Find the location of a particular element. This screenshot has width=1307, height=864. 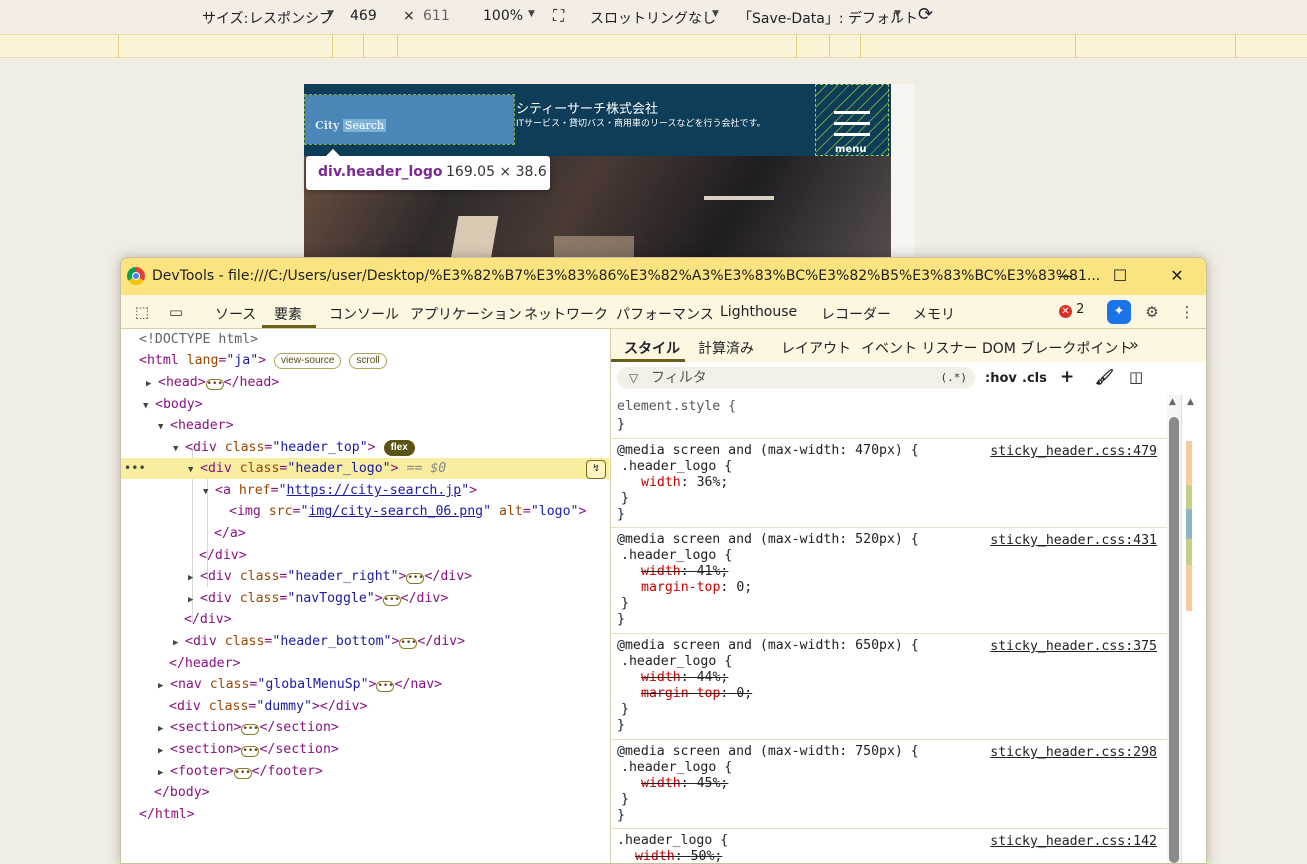

dom-node-selected: ••• ▼ <div class="header_logo"> == $0 ↯ is located at coordinates (365, 468).